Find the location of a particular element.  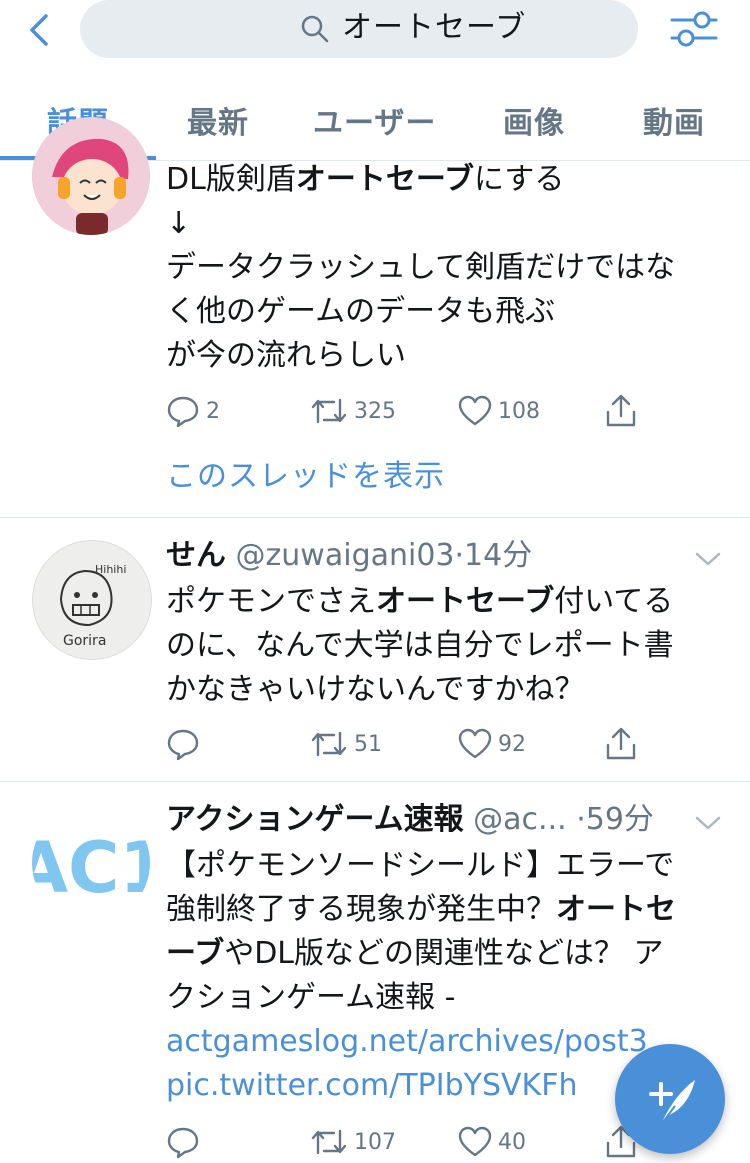

avatar-text-bottom: Gorira is located at coordinates (84, 641).